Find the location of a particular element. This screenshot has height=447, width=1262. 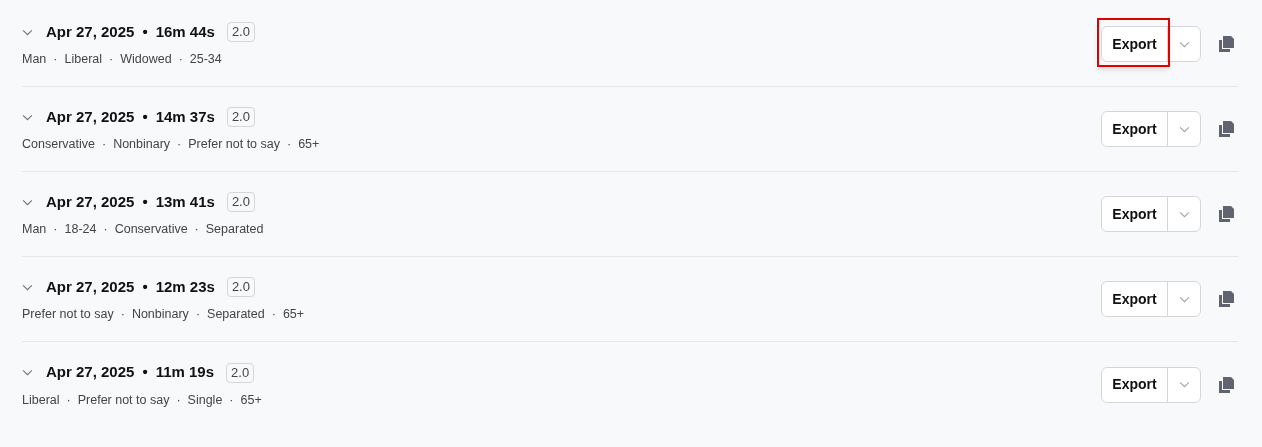

session-duration: 13m 41s is located at coordinates (185, 201).